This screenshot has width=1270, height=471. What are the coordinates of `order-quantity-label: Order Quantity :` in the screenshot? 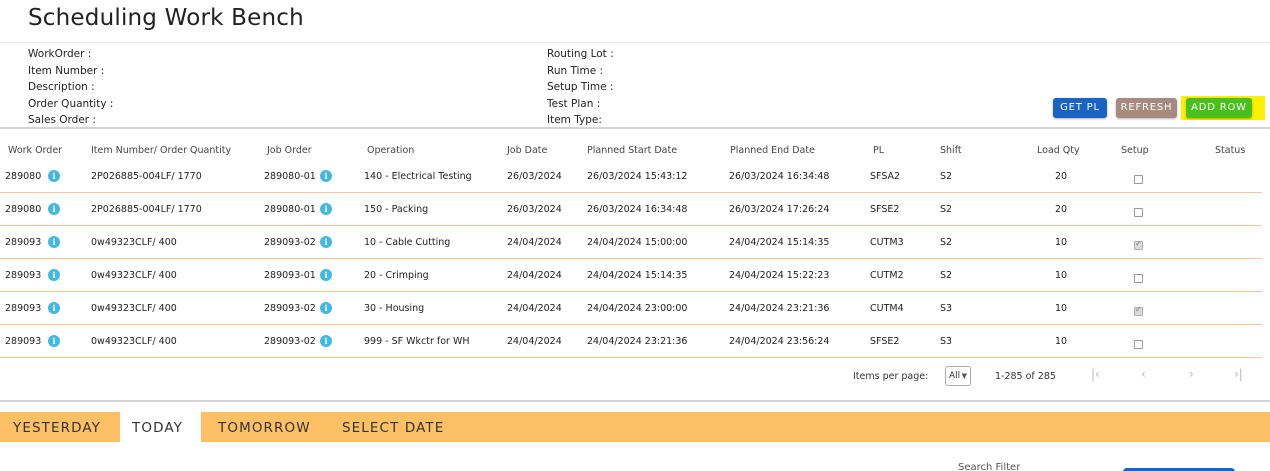 It's located at (71, 103).